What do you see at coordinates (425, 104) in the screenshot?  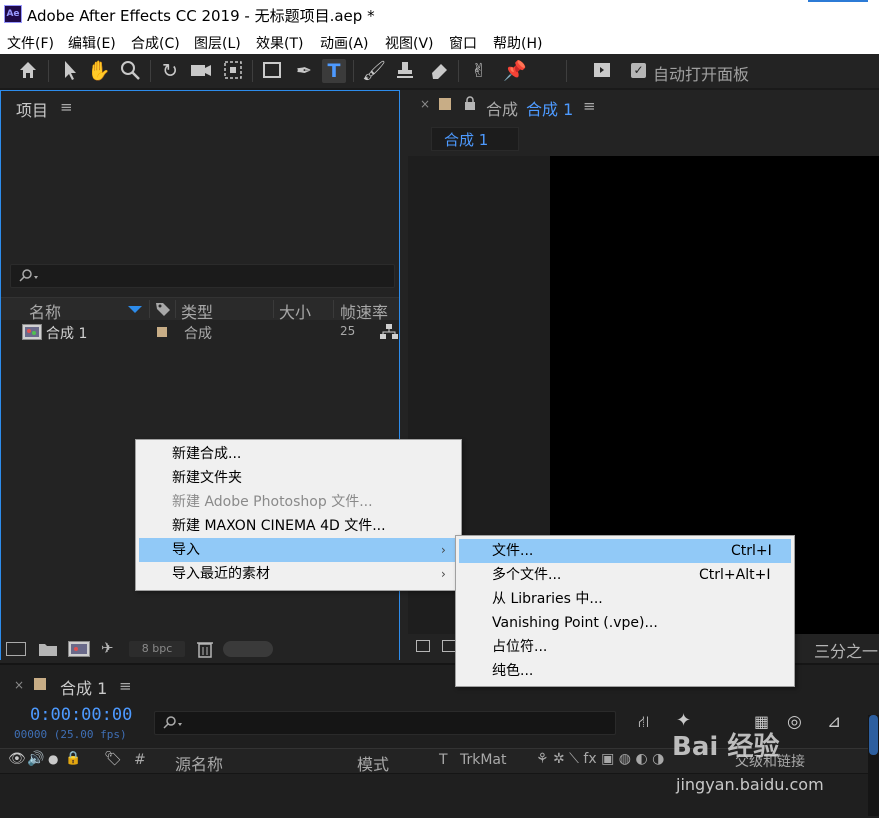 I see `close-tab-icon: ×` at bounding box center [425, 104].